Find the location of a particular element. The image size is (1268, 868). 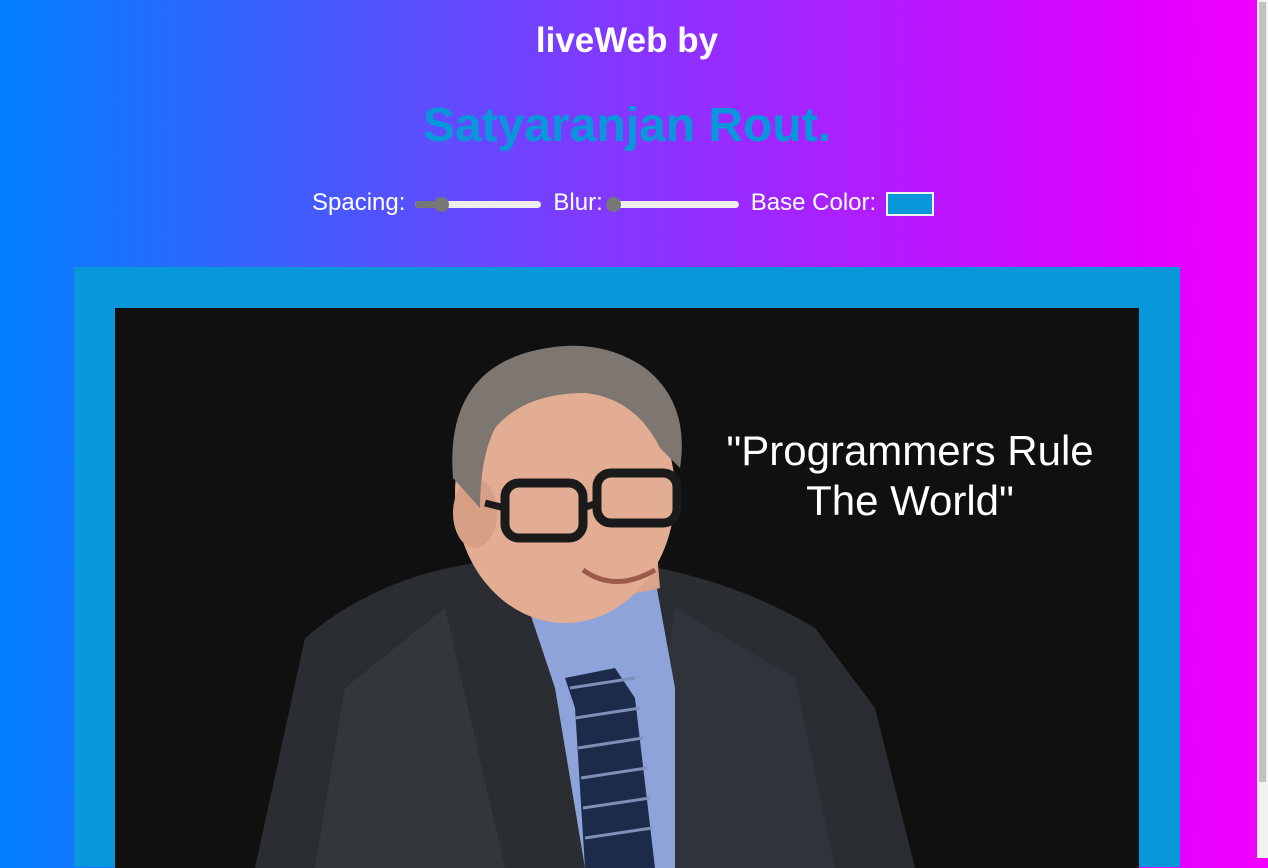

vertical-scrollbar is located at coordinates (1262, 429).